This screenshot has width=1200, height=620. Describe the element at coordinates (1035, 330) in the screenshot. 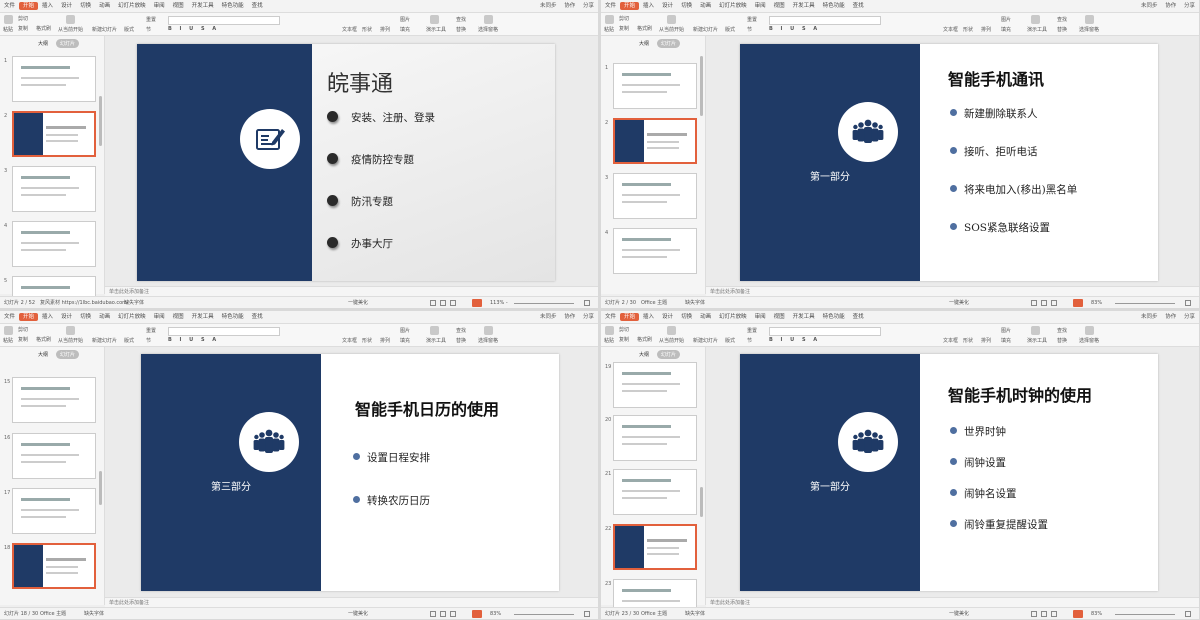

I see `presenter-icon` at that location.